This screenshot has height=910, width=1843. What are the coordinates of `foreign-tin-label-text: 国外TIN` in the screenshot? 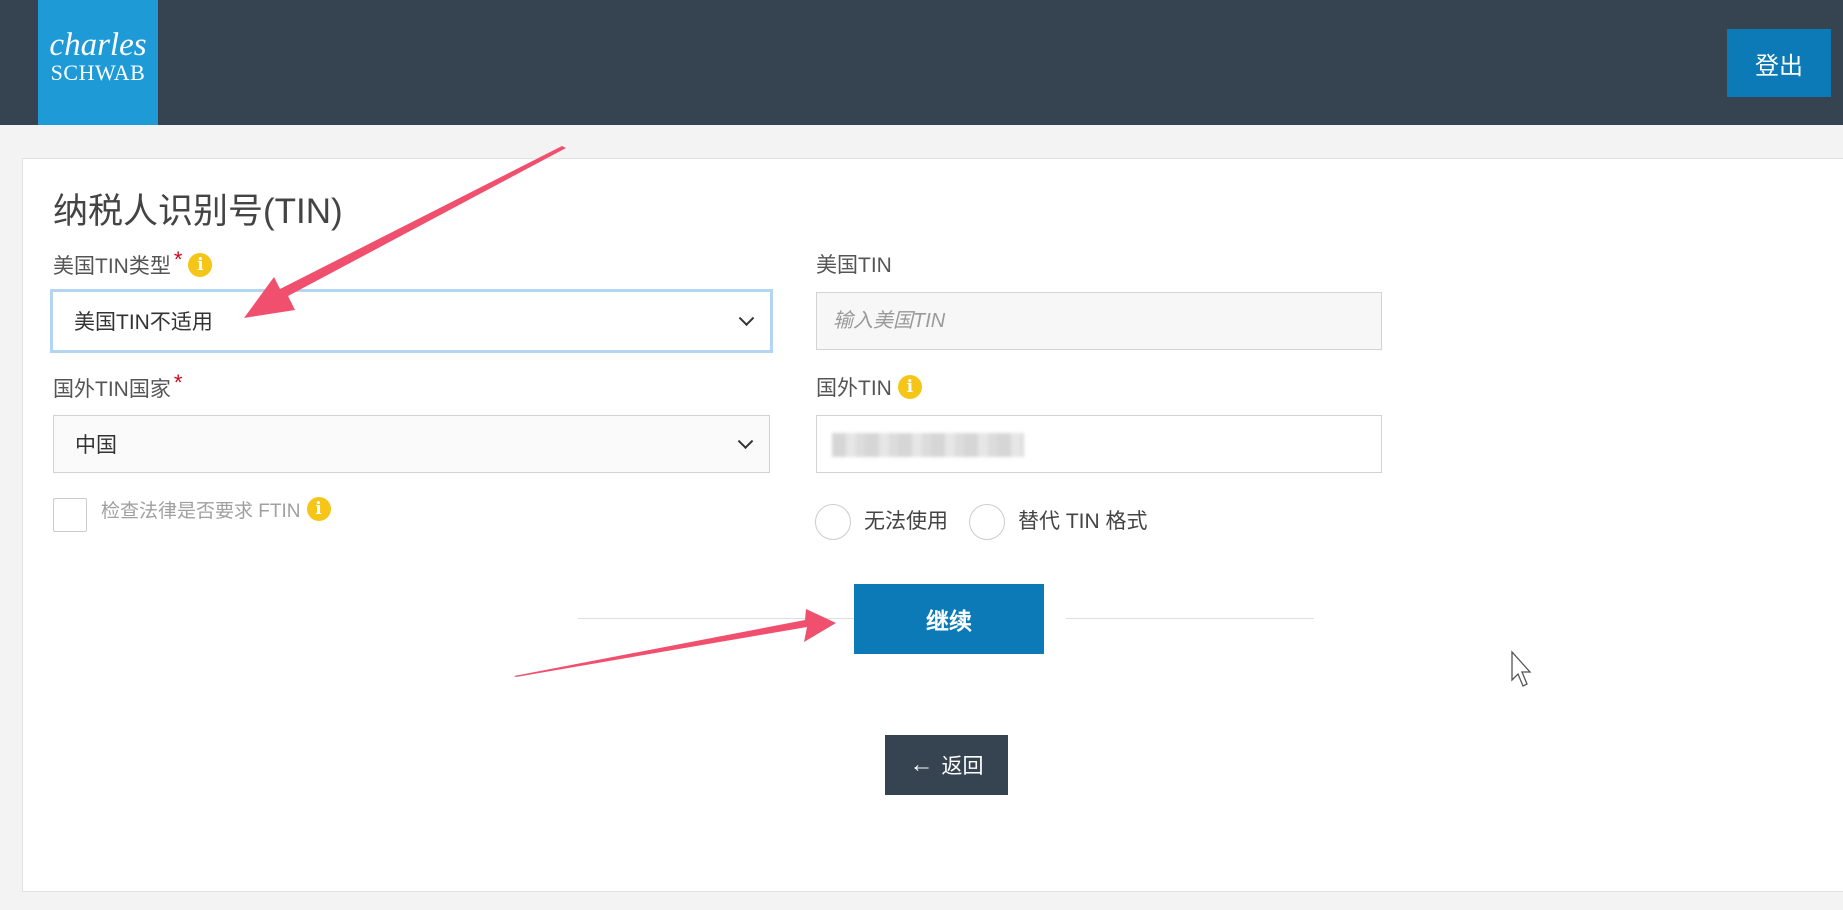 It's located at (854, 388).